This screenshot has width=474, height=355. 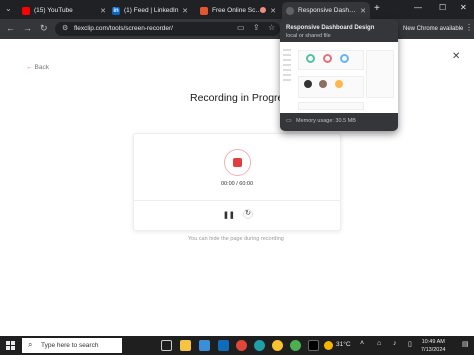 I want to click on recording-indicator-icon, so click(x=263, y=10).